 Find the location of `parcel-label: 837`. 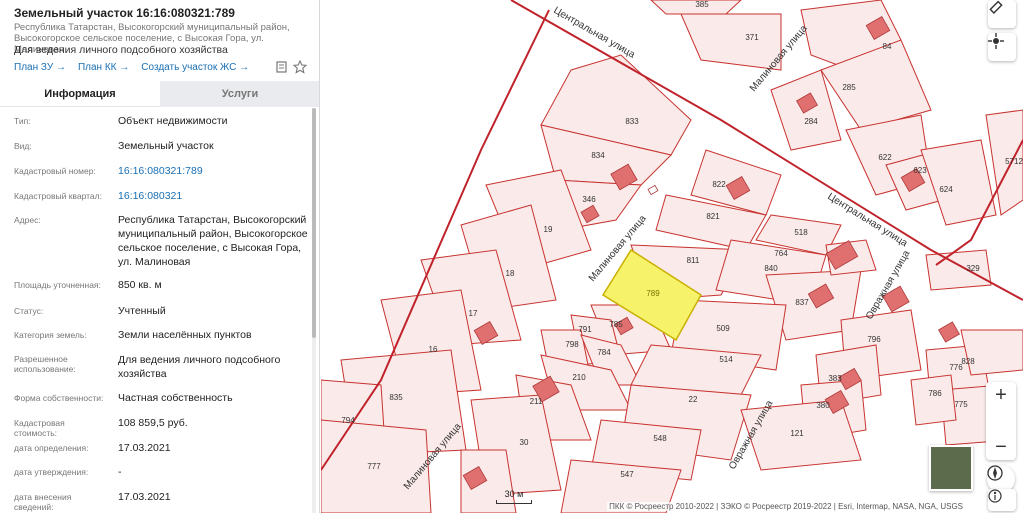

parcel-label: 837 is located at coordinates (802, 302).